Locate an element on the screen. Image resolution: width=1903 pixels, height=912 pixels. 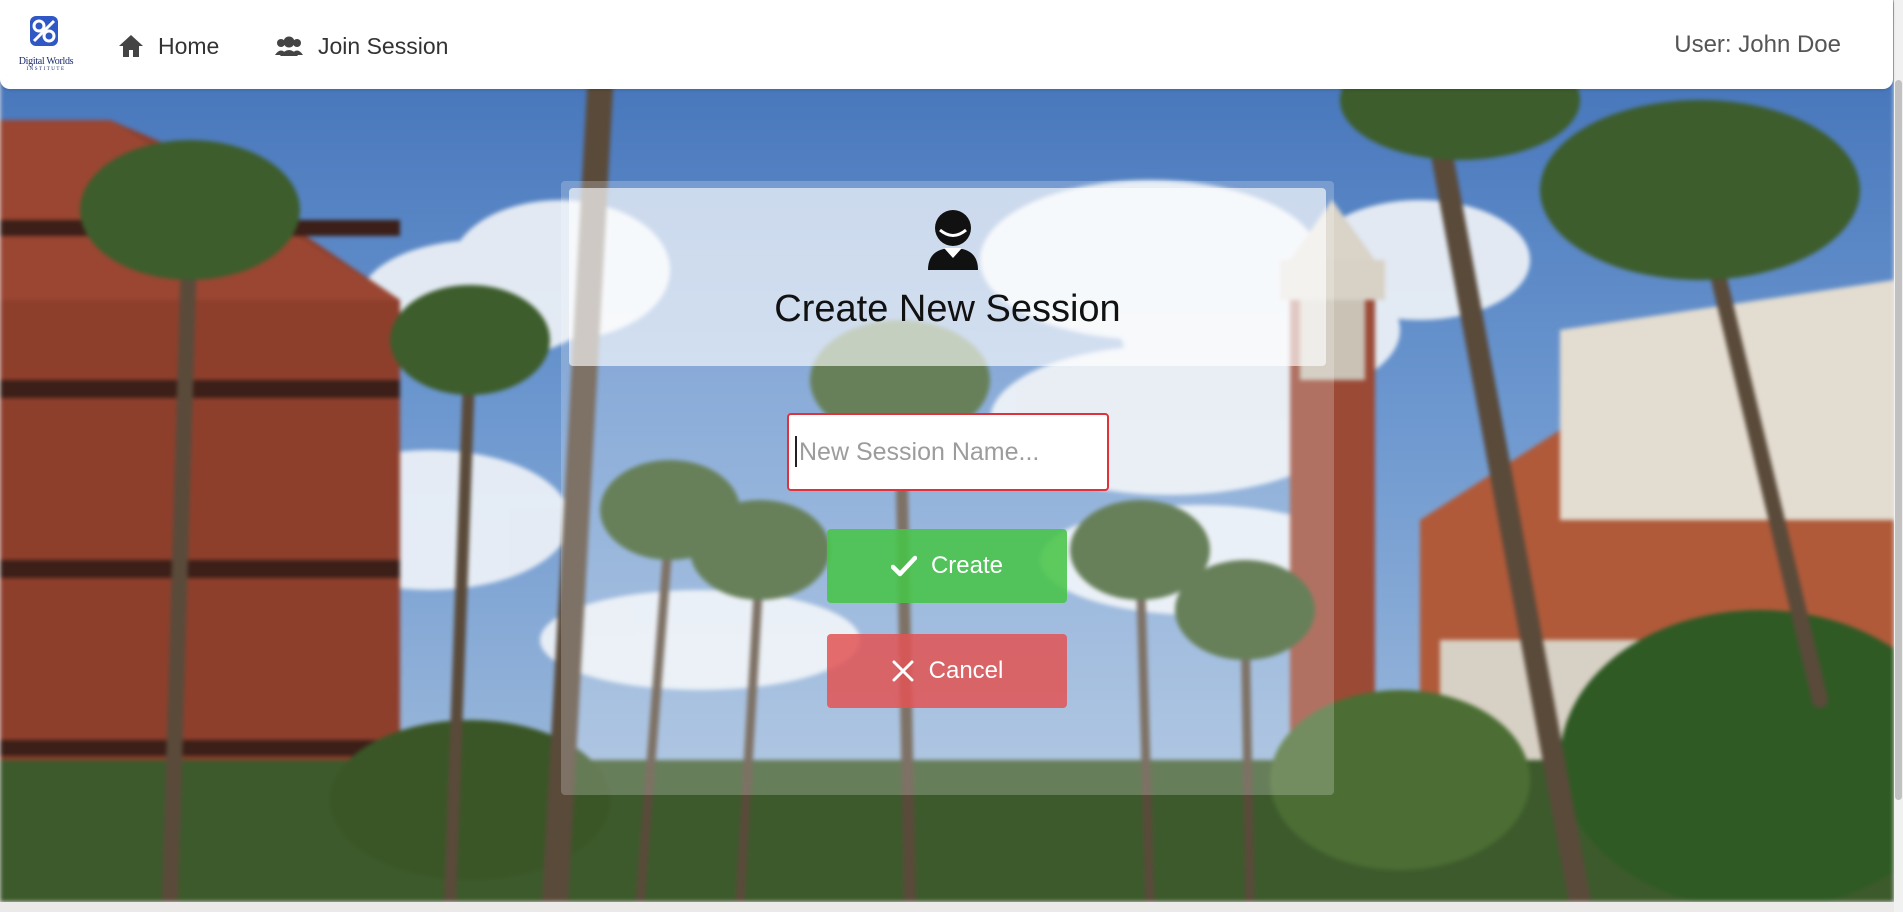
panel-title: Create New Session is located at coordinates (947, 309).